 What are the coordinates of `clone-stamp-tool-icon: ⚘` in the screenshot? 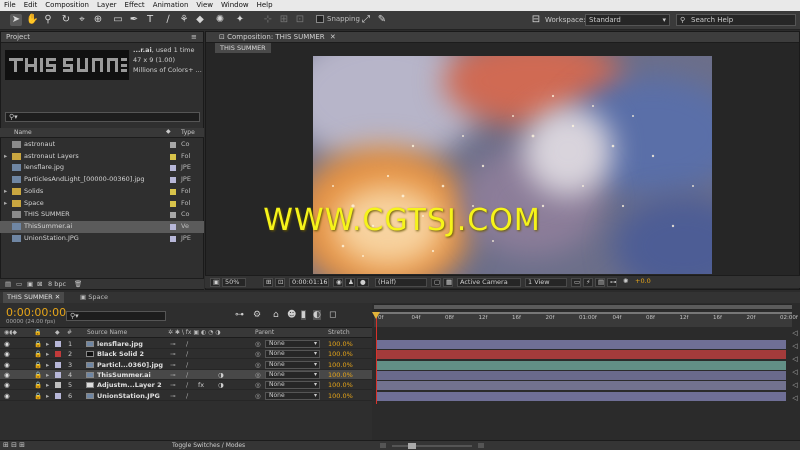 It's located at (184, 20).